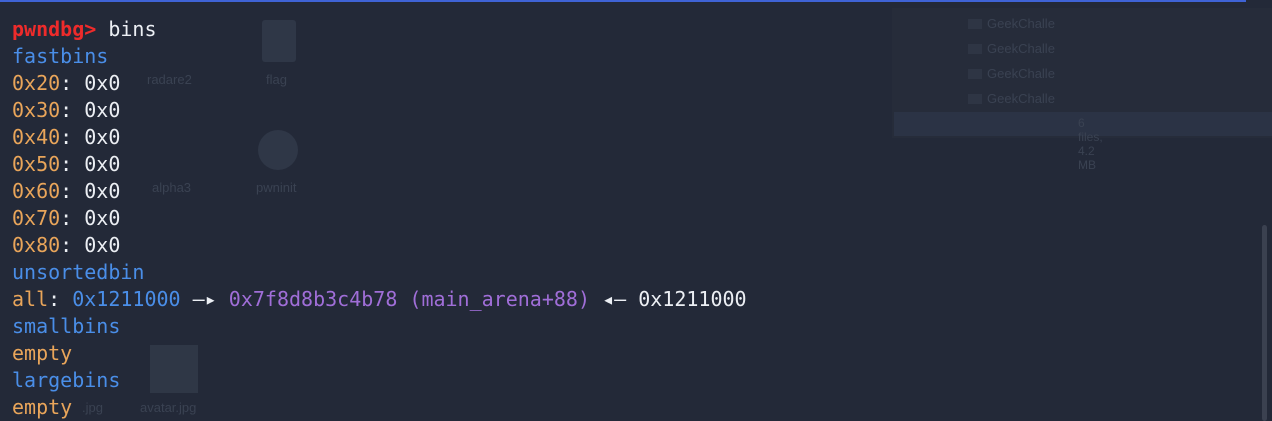 This screenshot has width=1272, height=421. What do you see at coordinates (66, 326) in the screenshot?
I see `smallbins-header: smallbins` at bounding box center [66, 326].